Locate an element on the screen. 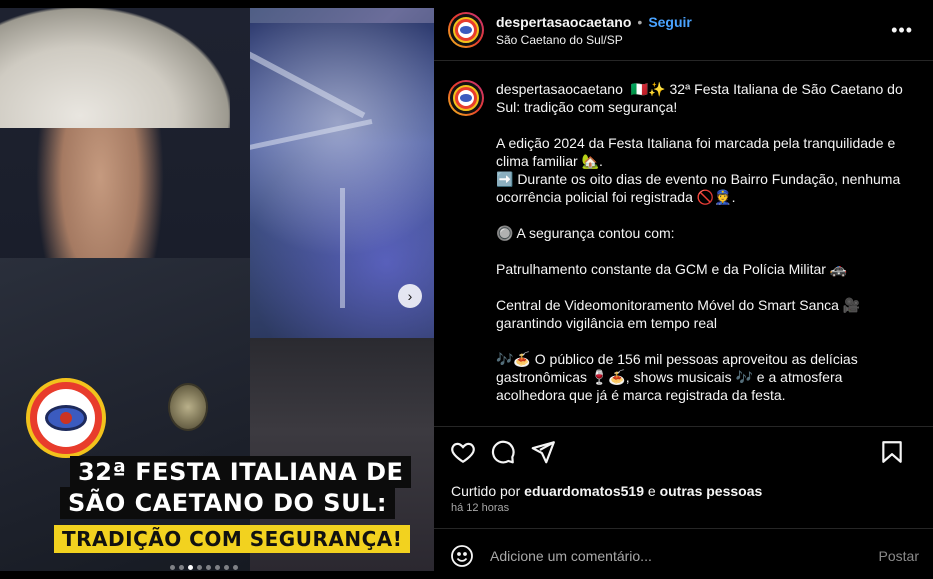 The width and height of the screenshot is (933, 579). action-bar is located at coordinates (684, 452).